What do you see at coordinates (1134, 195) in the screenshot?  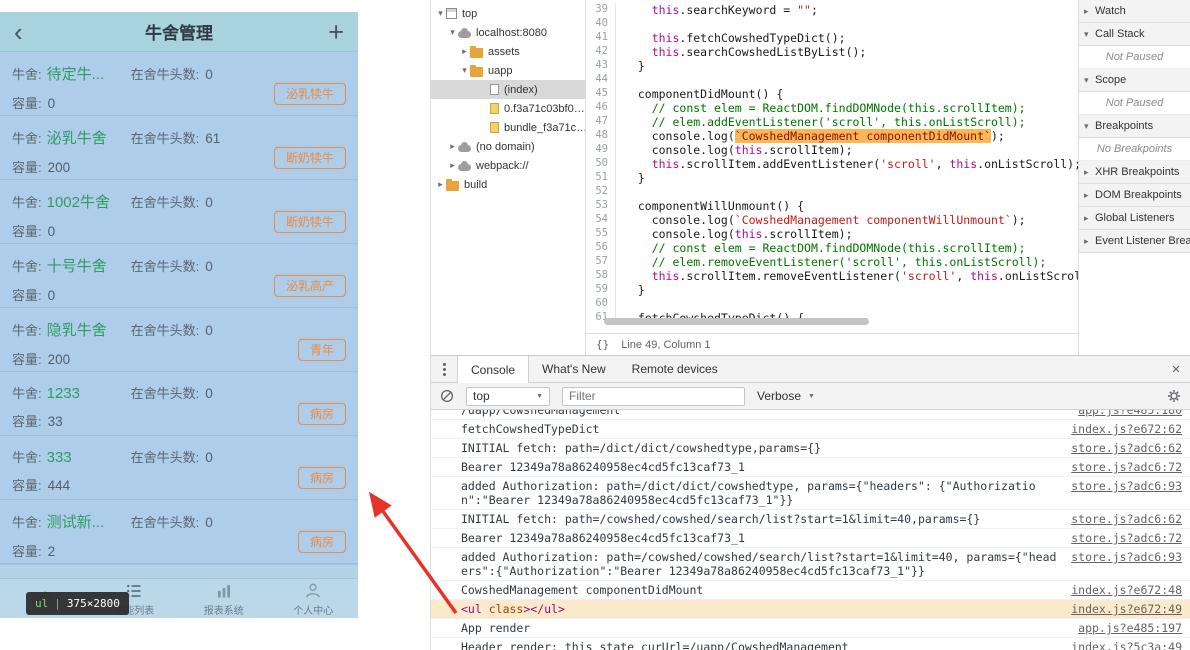 I see `debugger-section-header: ▸ DOM Breakpoints` at bounding box center [1134, 195].